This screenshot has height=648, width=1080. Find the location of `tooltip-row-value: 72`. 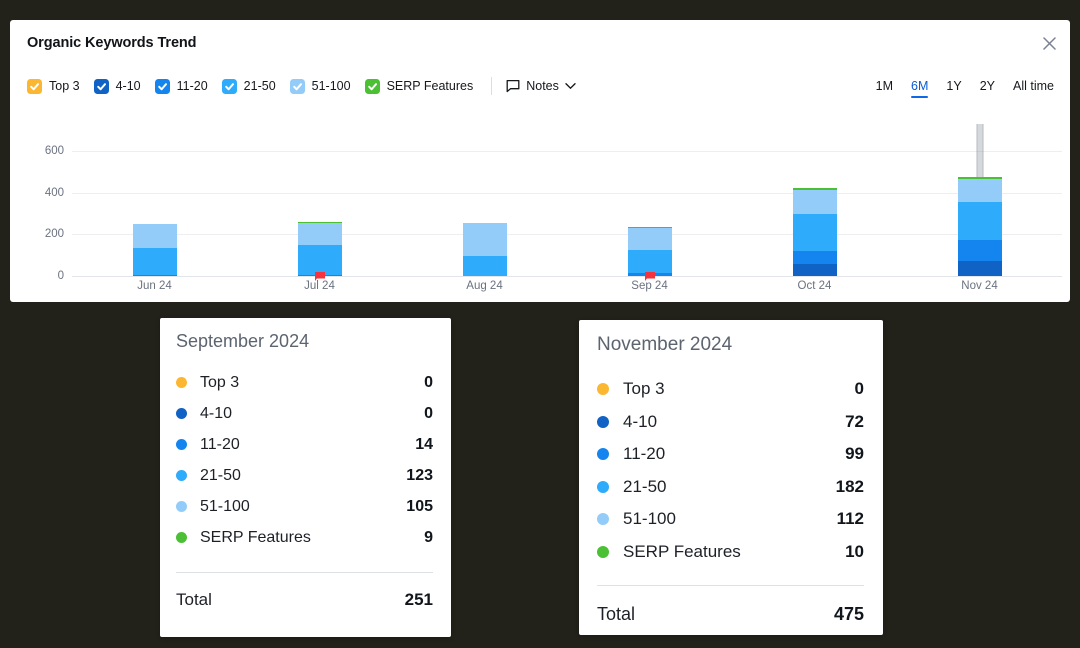

tooltip-row-value: 72 is located at coordinates (854, 421).